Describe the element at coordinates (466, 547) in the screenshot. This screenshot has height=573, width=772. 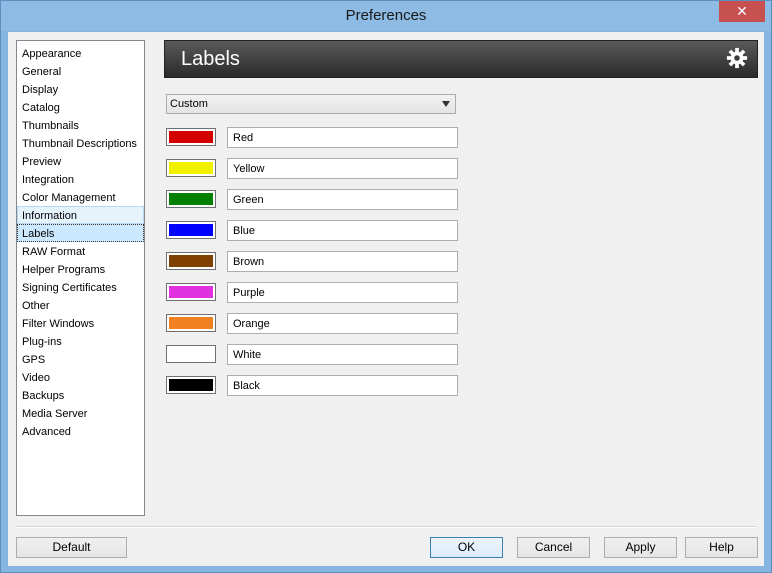
I see `ok-button: OK` at that location.